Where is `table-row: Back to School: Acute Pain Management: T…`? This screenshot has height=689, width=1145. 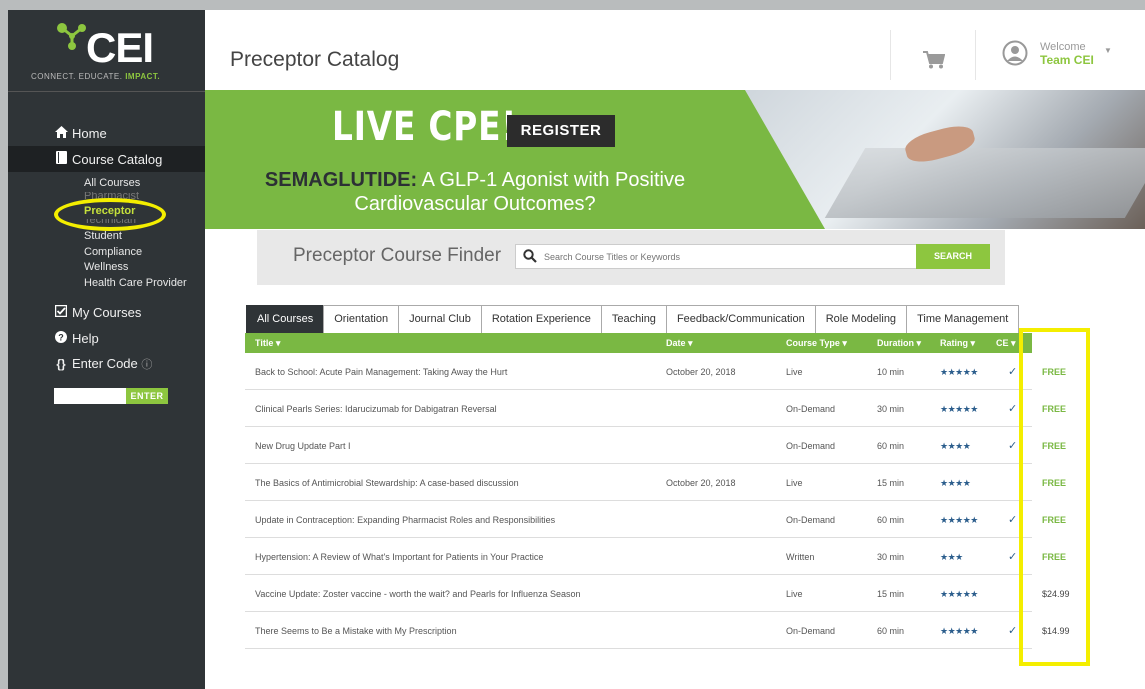 table-row: Back to School: Acute Pain Management: T… is located at coordinates (655, 371).